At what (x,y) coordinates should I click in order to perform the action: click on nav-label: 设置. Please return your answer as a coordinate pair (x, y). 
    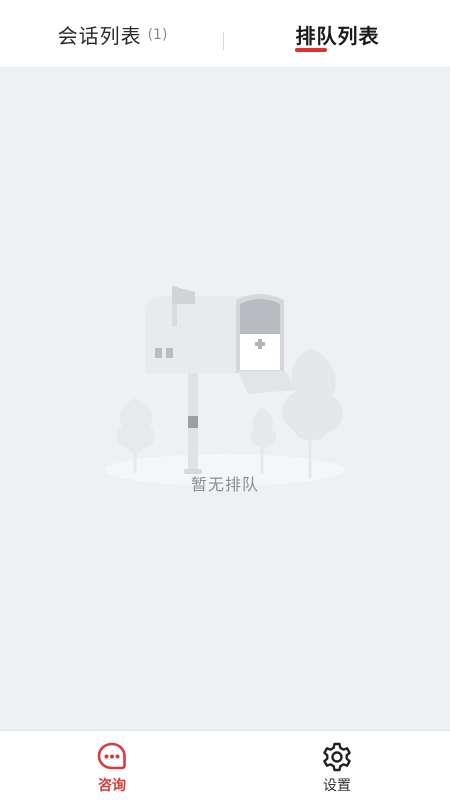
    Looking at the image, I should click on (337, 786).